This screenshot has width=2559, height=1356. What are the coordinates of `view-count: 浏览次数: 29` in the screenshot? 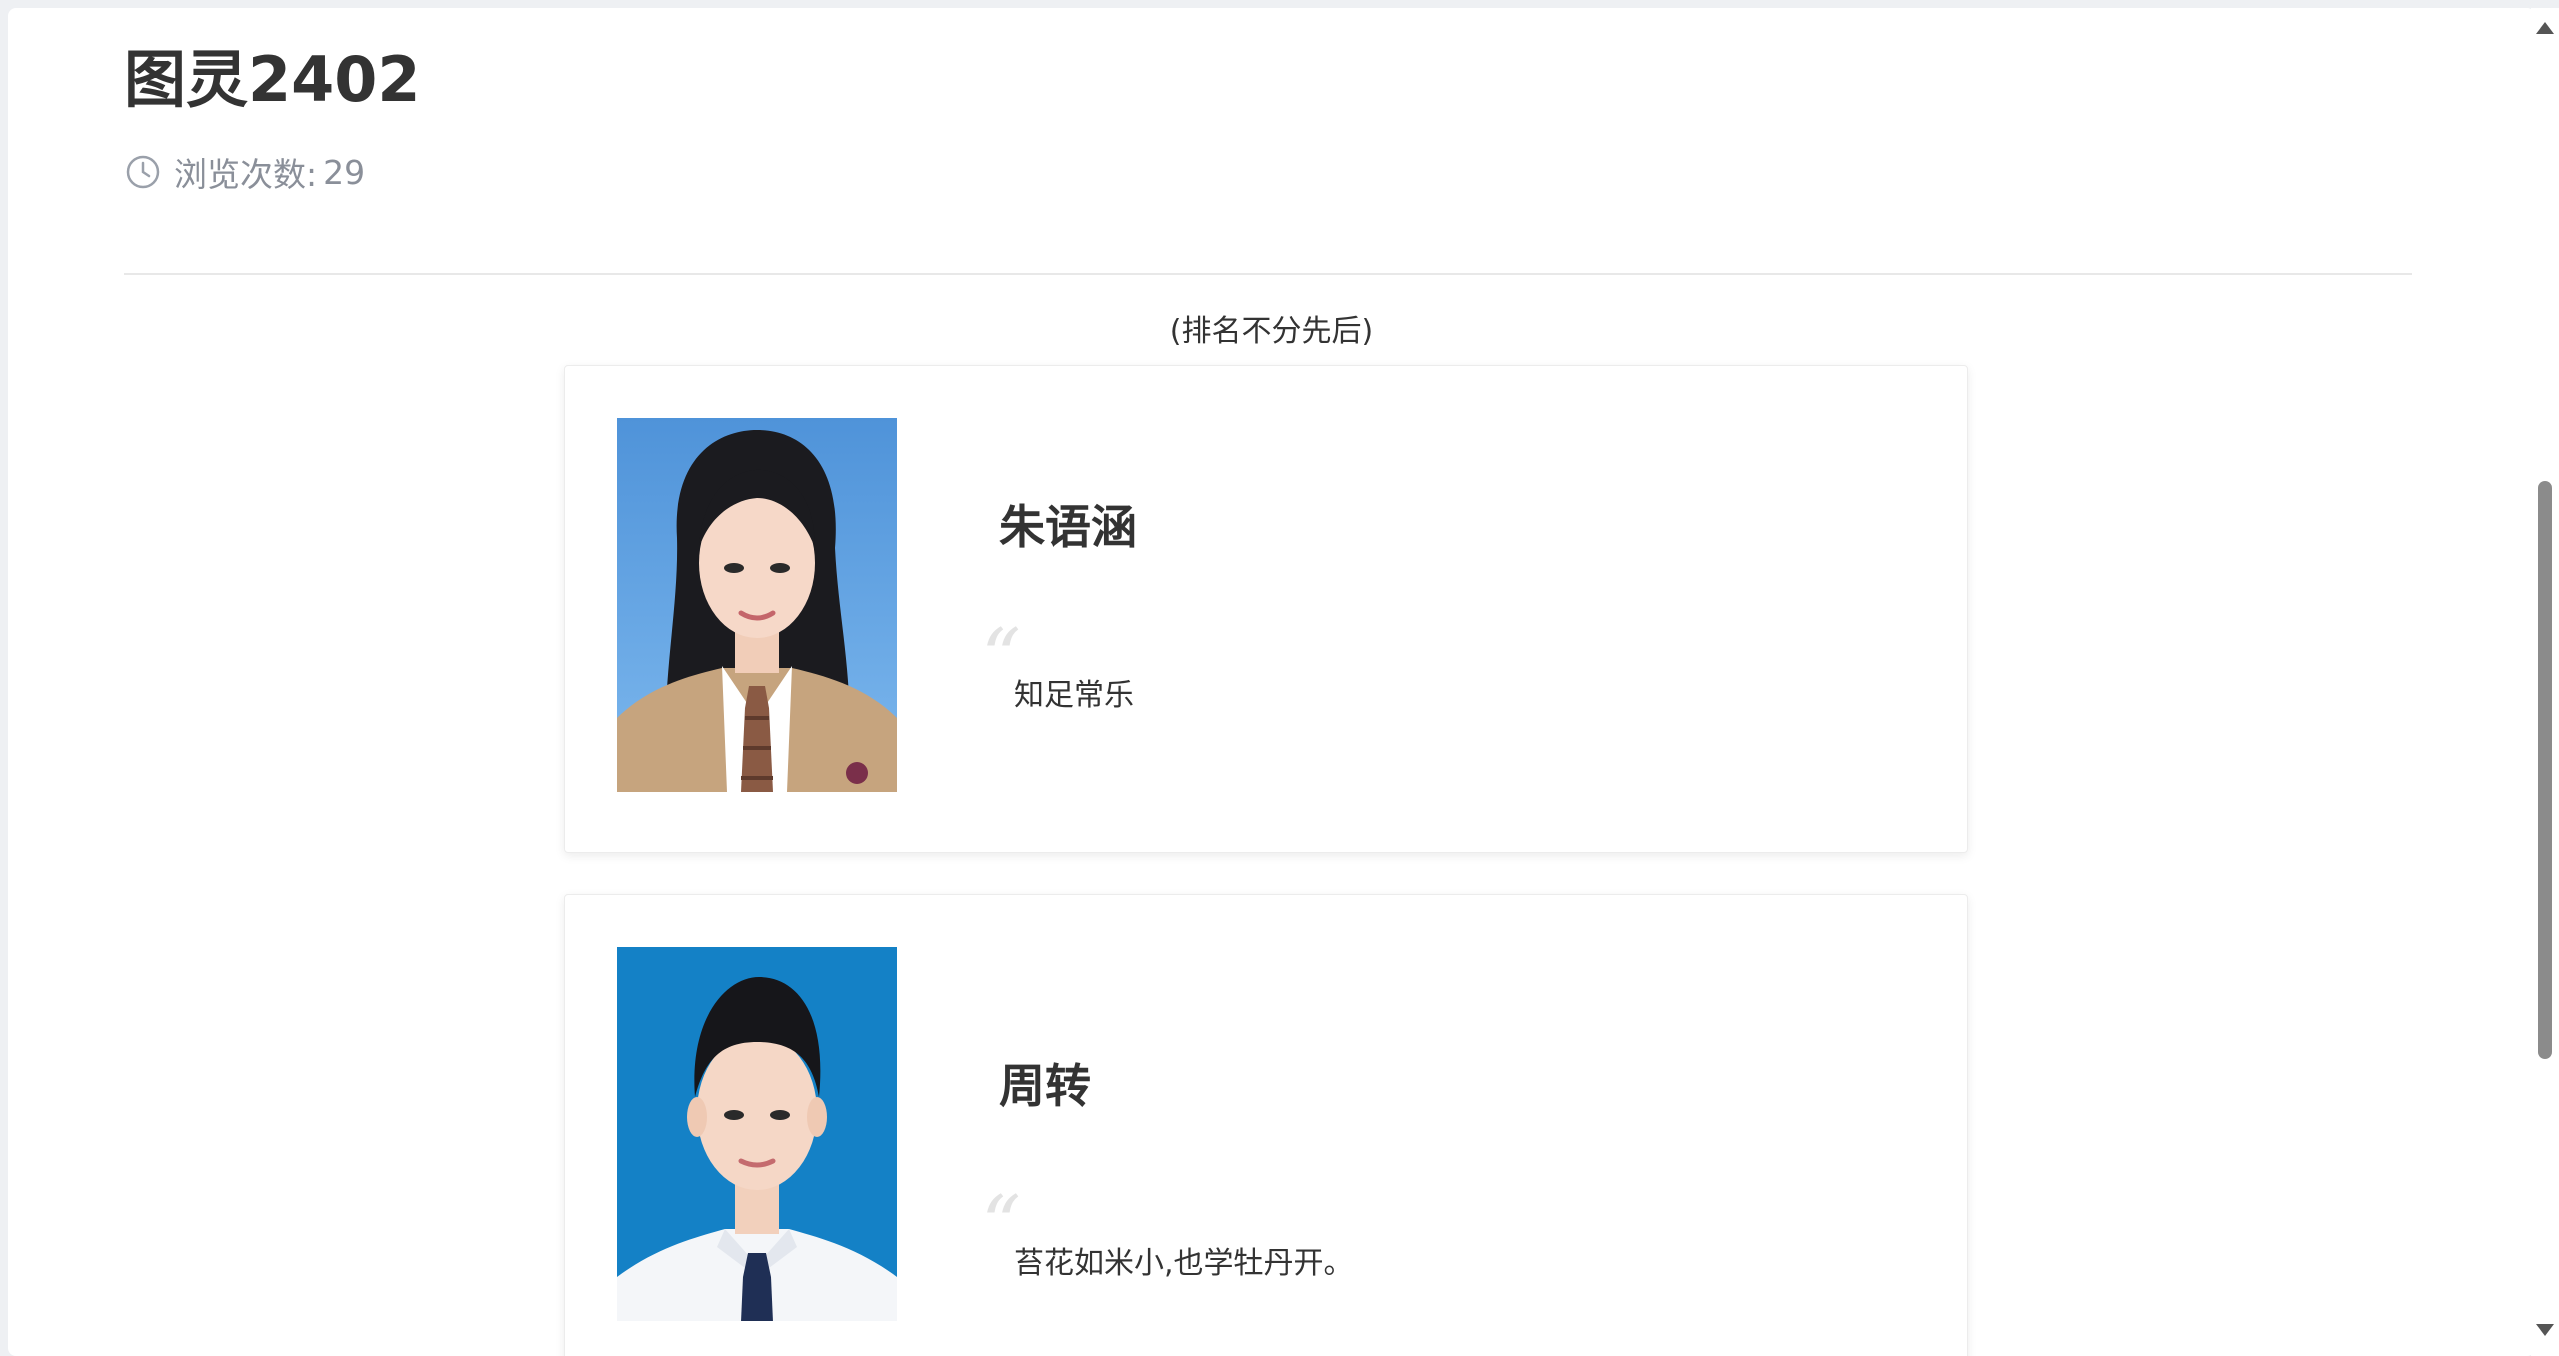 It's located at (244, 172).